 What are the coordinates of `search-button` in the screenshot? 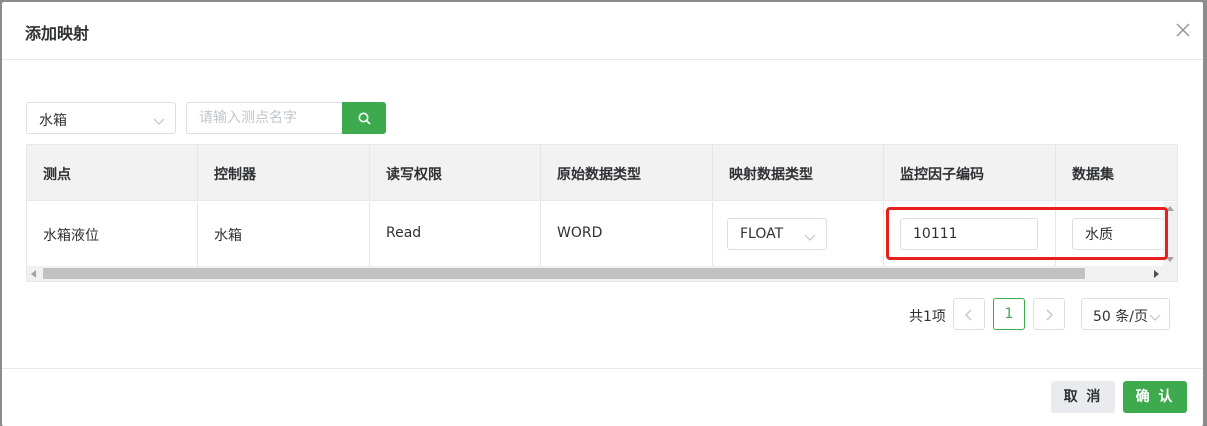 It's located at (364, 118).